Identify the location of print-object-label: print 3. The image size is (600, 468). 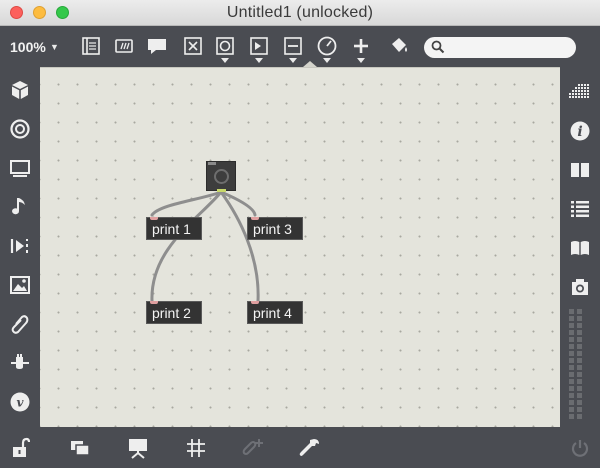
(272, 229).